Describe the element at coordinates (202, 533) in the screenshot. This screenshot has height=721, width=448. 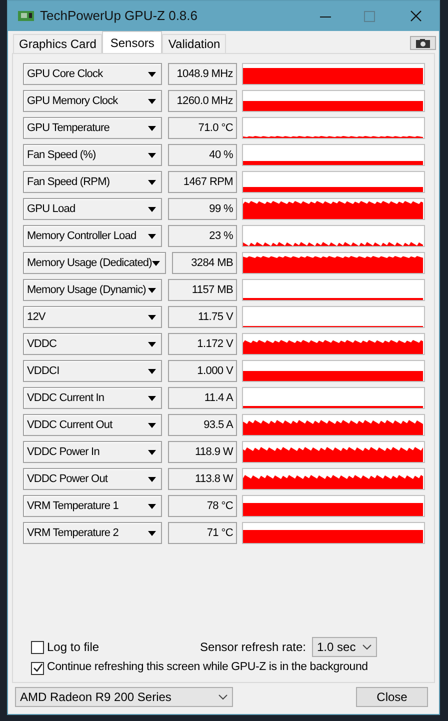
I see `sensor-value: 71 °C` at that location.